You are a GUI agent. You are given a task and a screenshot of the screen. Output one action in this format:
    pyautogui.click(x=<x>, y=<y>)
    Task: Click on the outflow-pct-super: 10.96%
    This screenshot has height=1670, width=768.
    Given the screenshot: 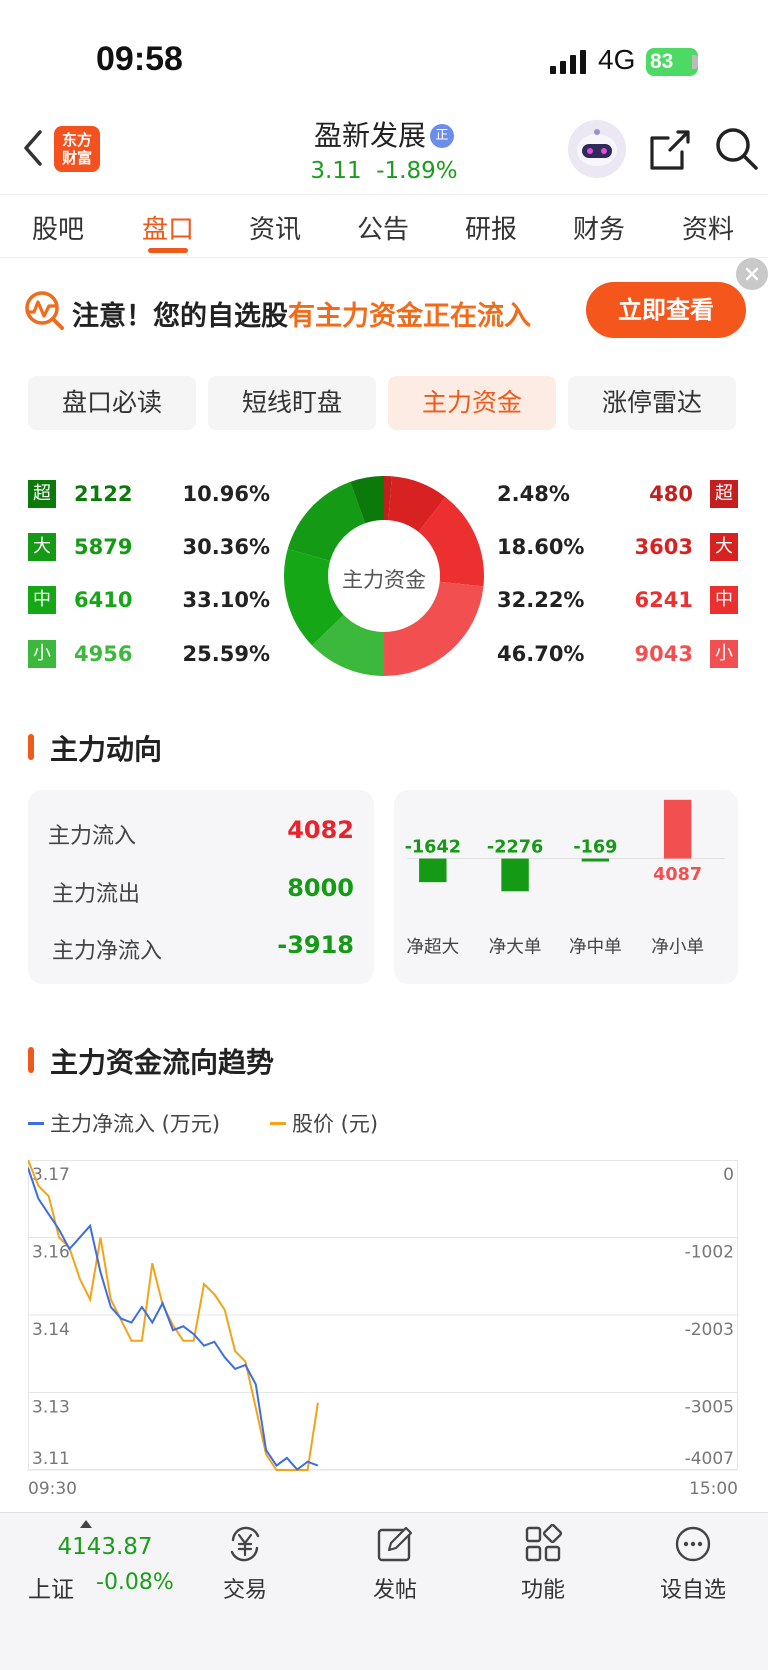 What is the action you would take?
    pyautogui.click(x=226, y=494)
    